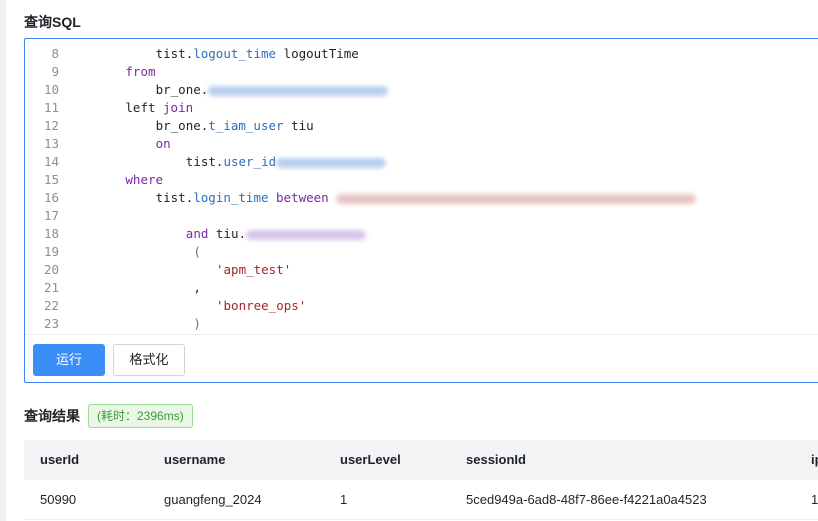 The height and width of the screenshot is (521, 818). What do you see at coordinates (51, 233) in the screenshot?
I see `line-number: 18` at bounding box center [51, 233].